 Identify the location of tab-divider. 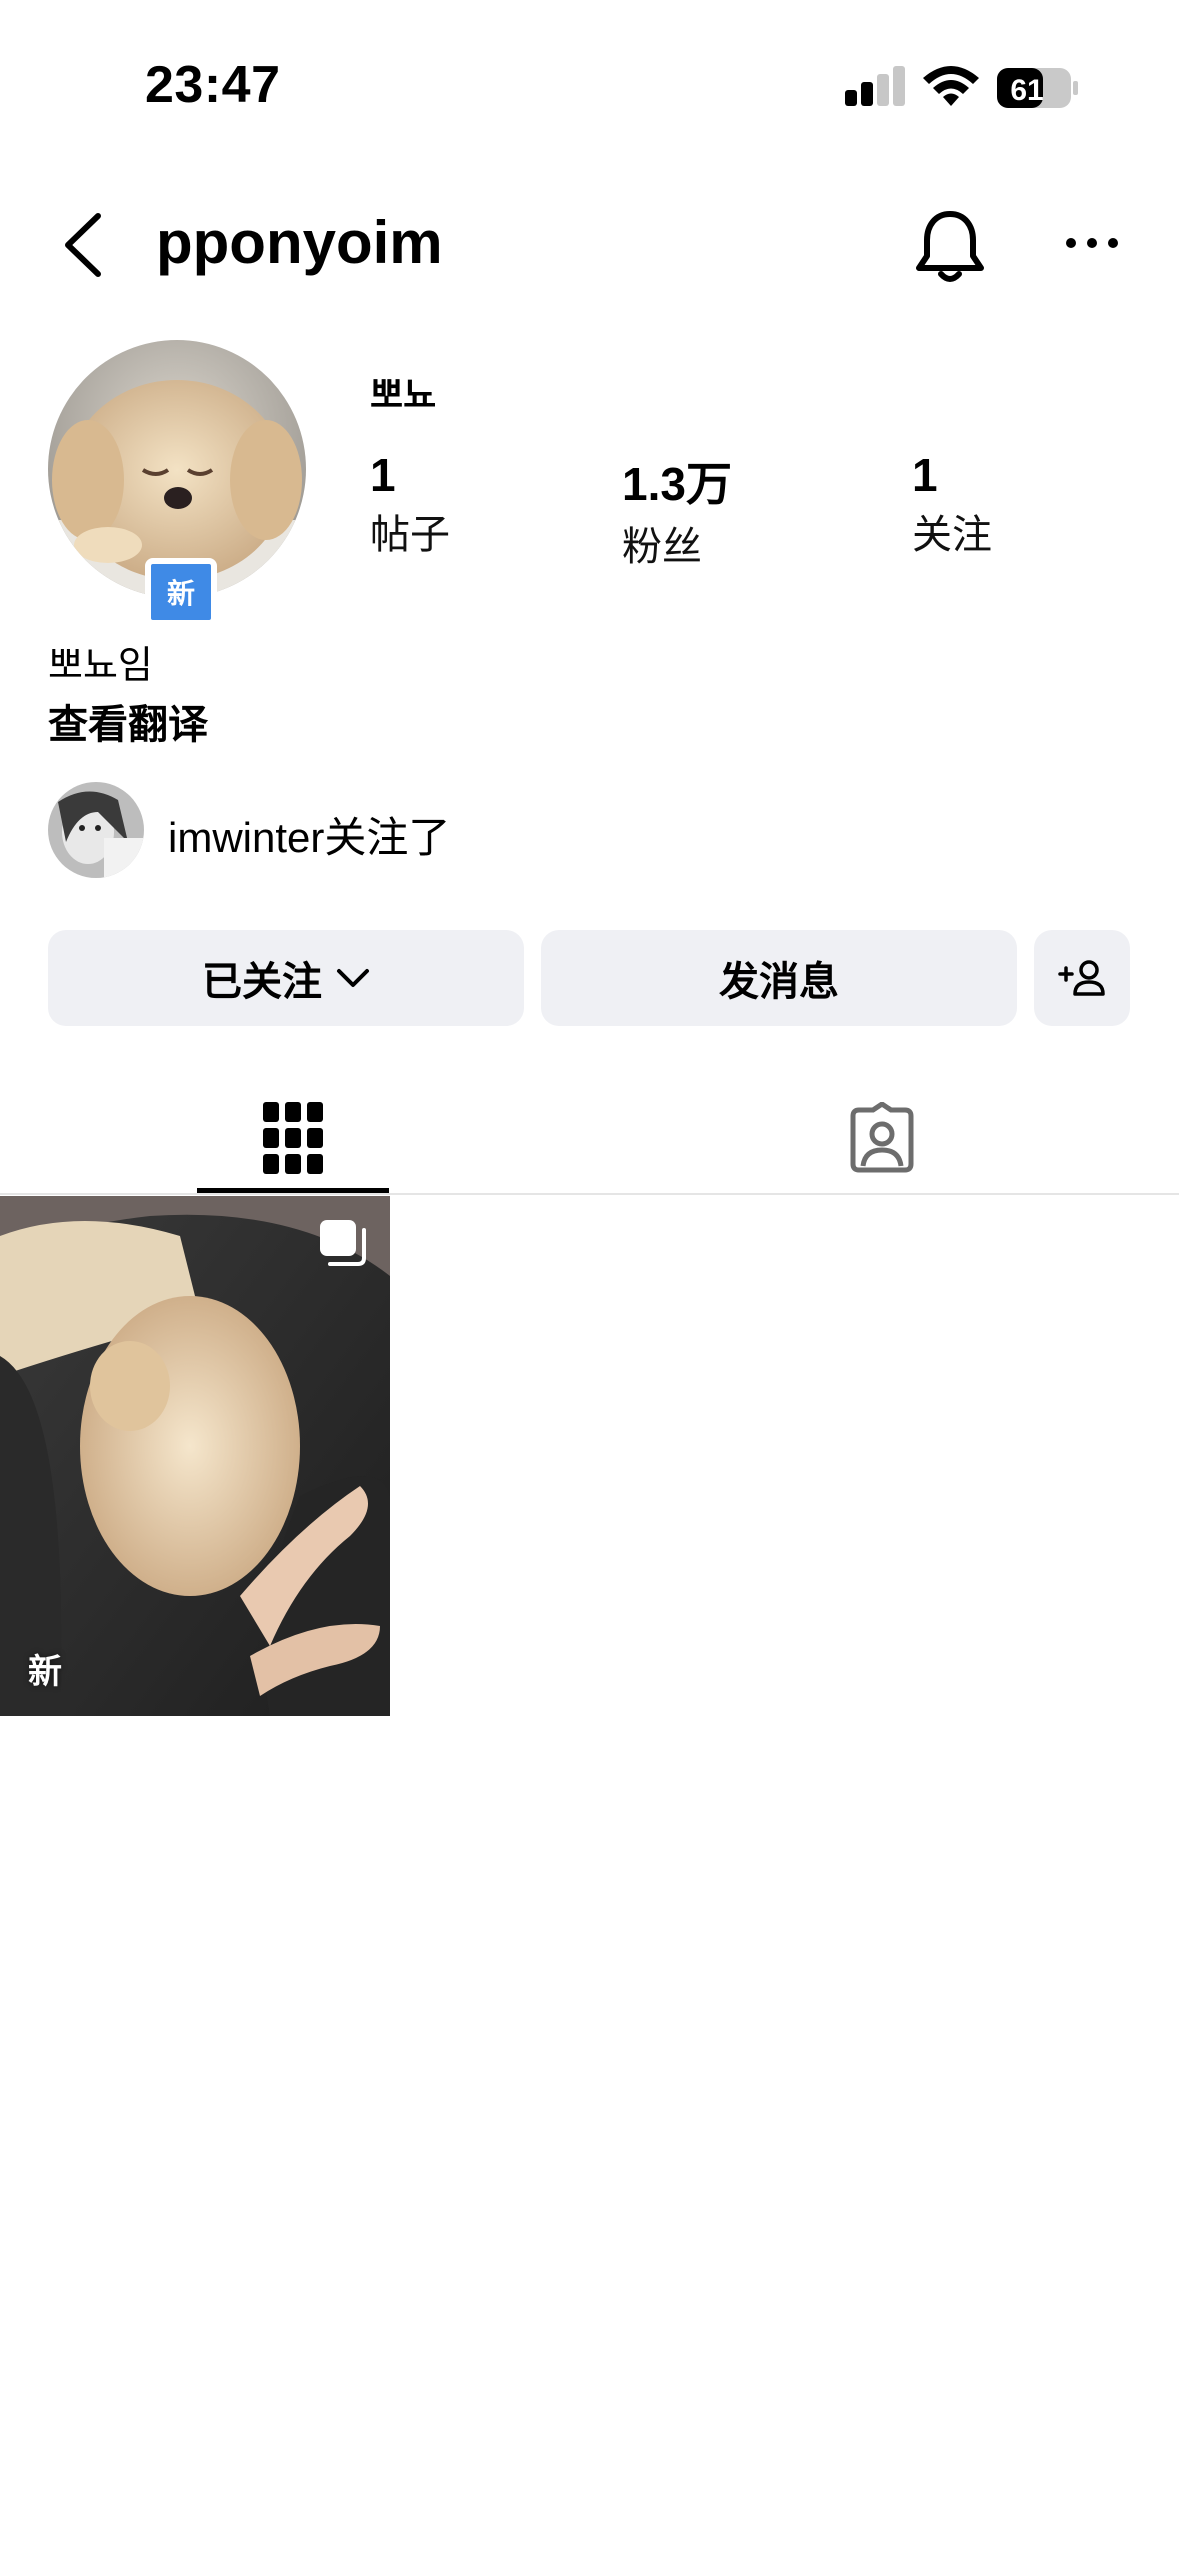
(589, 1194).